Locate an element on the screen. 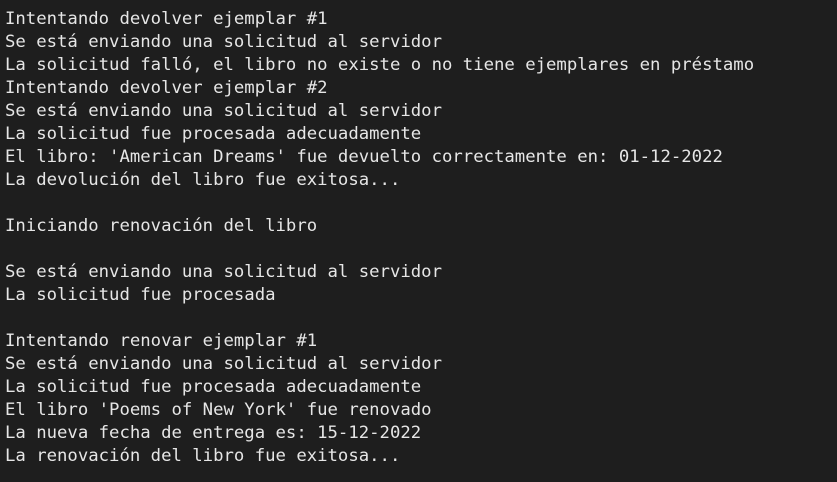  terminal-line: Intentando devolver ejemplar #1 is located at coordinates (166, 19).